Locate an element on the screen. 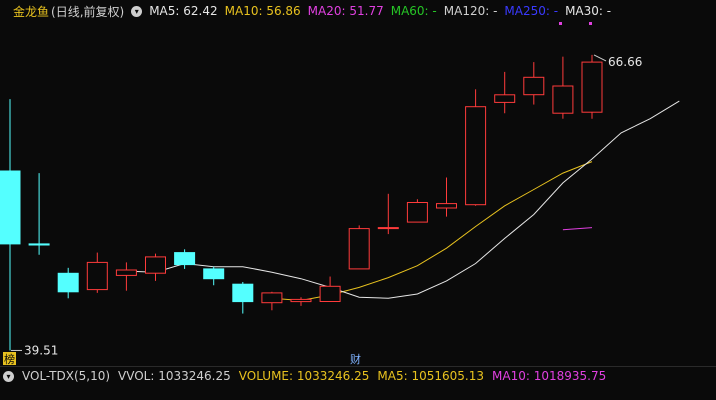 Image resolution: width=716 pixels, height=400 pixels. max-price-label: 66.66 is located at coordinates (625, 62).